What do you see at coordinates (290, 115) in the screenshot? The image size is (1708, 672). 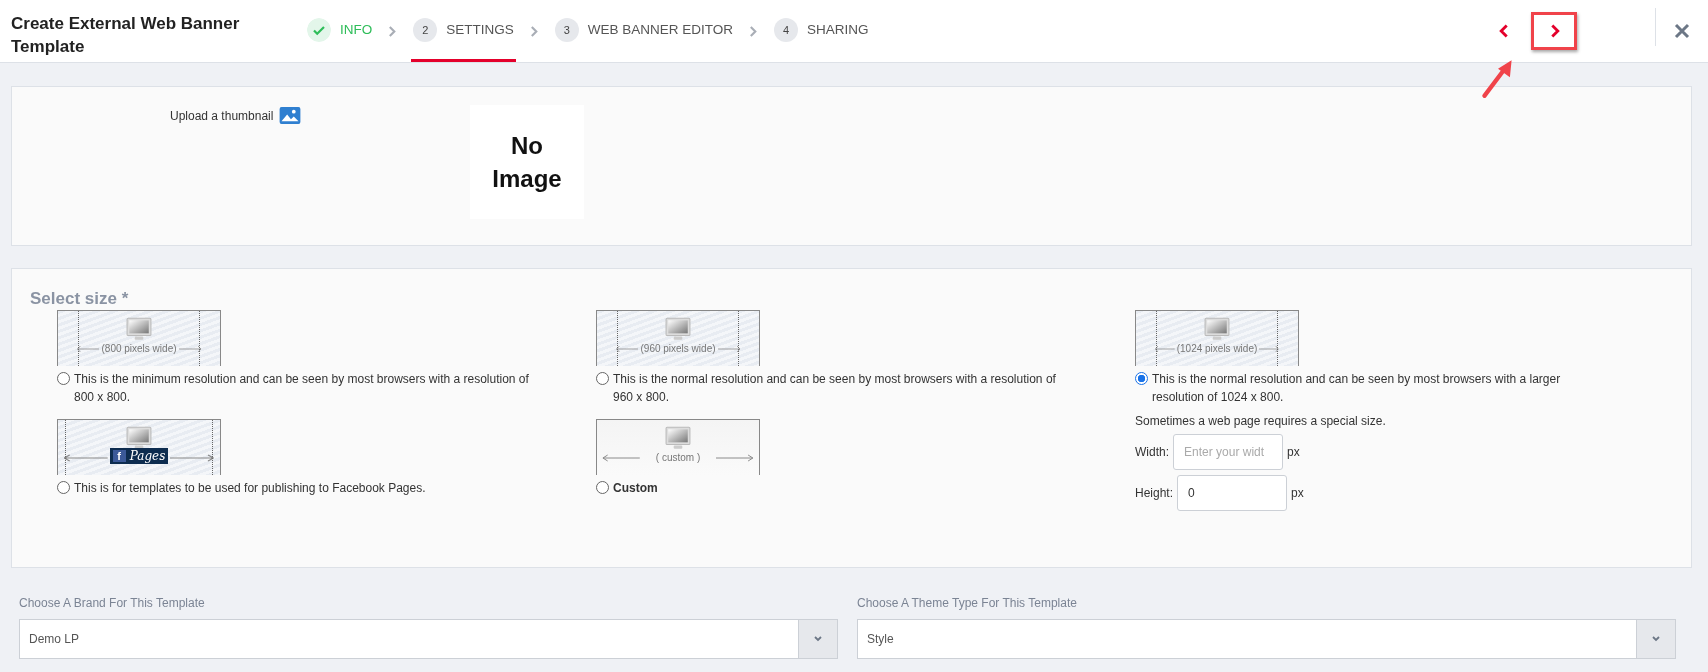 I see `image-icon` at bounding box center [290, 115].